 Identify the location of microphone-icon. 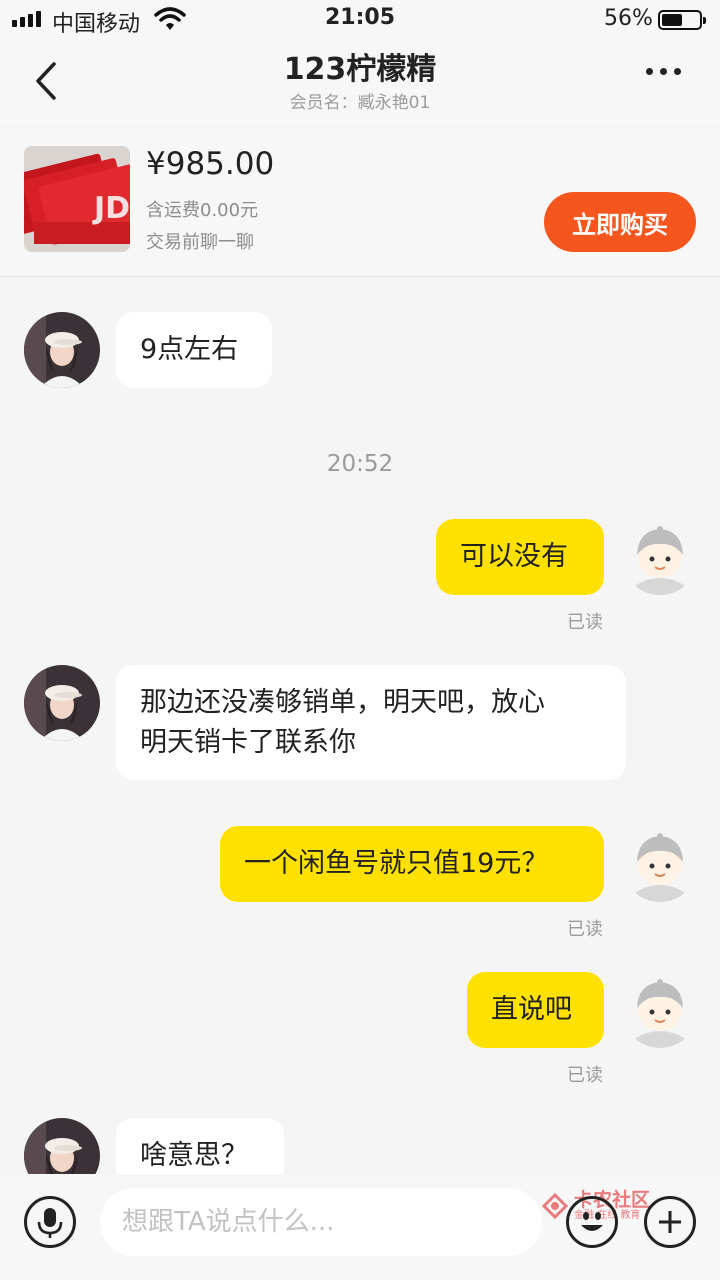
(50, 1223).